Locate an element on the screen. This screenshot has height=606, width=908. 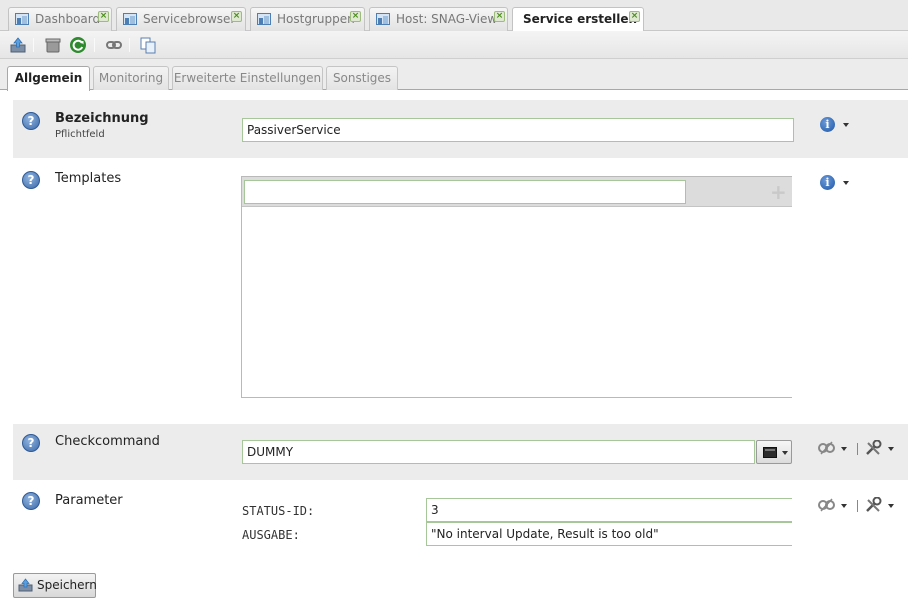
row-checkcommand: ? Checkcommand DUMMY is located at coordinates (460, 452).